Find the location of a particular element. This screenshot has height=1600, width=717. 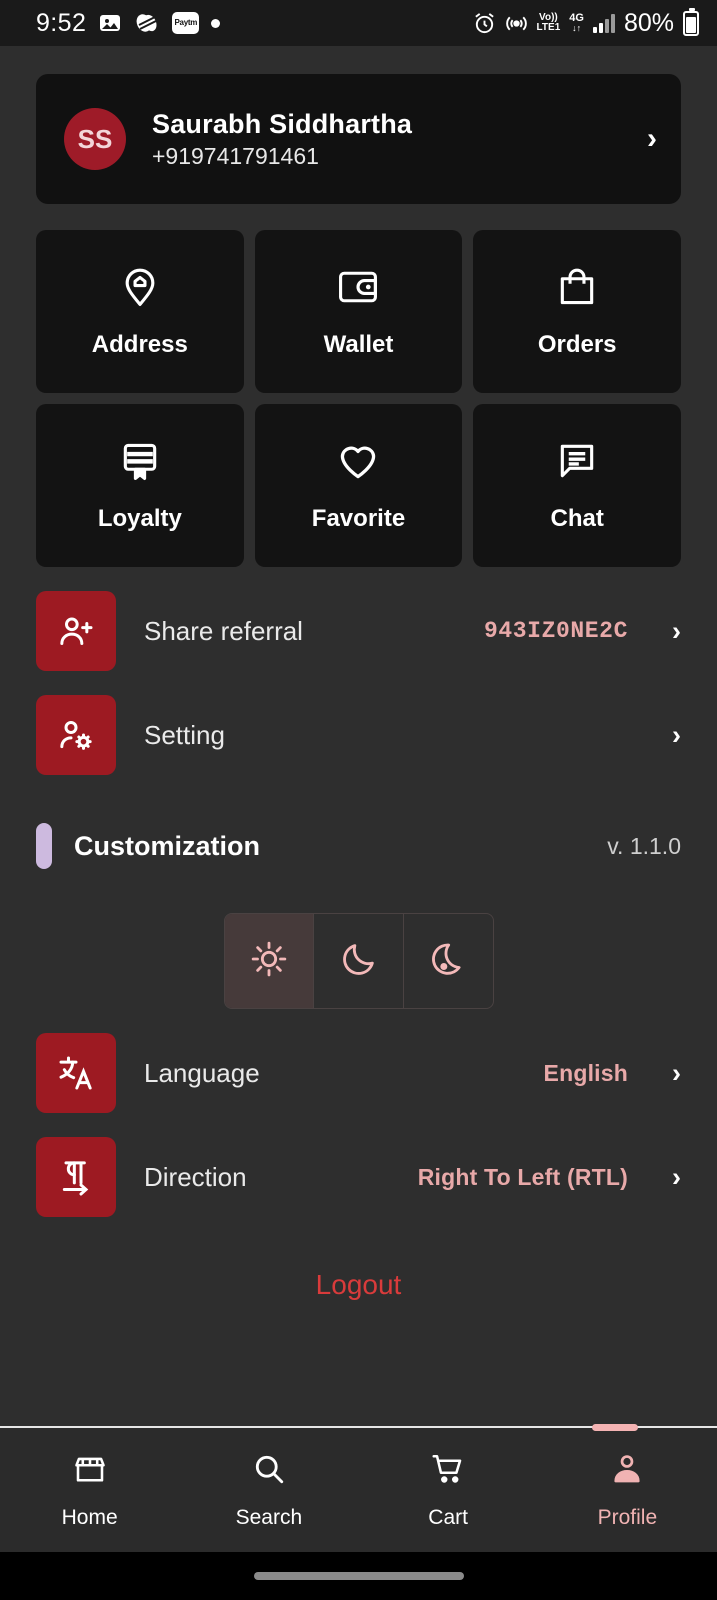

direction-value: Right To Left (RTL) is located at coordinates (522, 1176).